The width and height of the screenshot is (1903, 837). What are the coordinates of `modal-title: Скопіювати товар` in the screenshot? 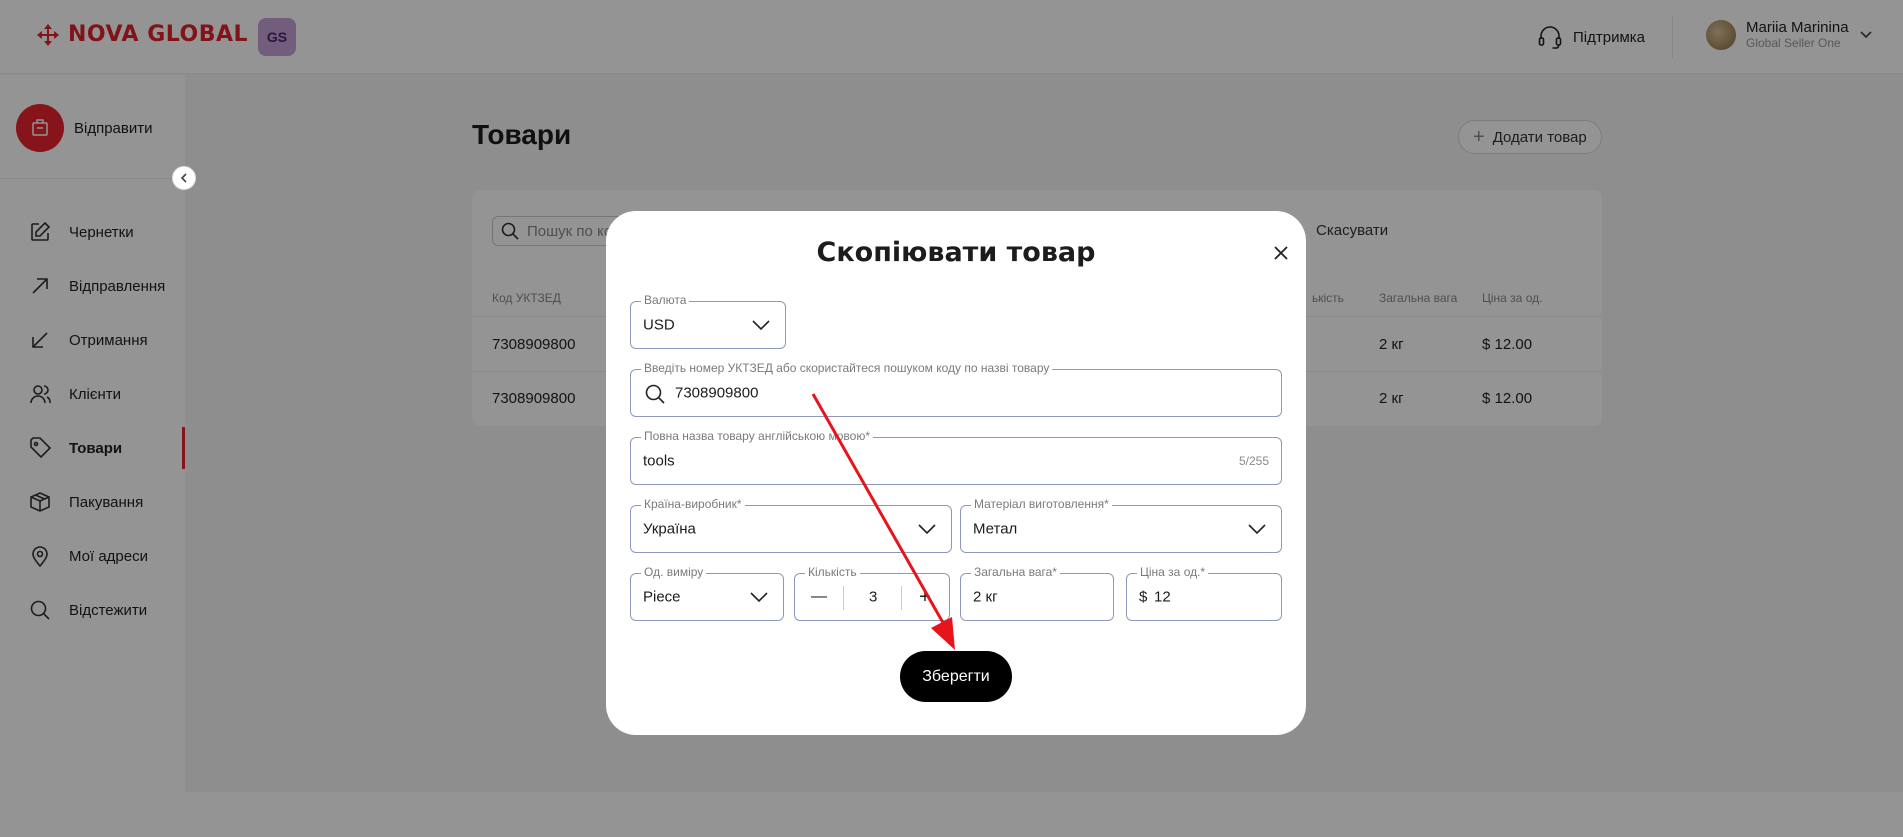 It's located at (956, 252).